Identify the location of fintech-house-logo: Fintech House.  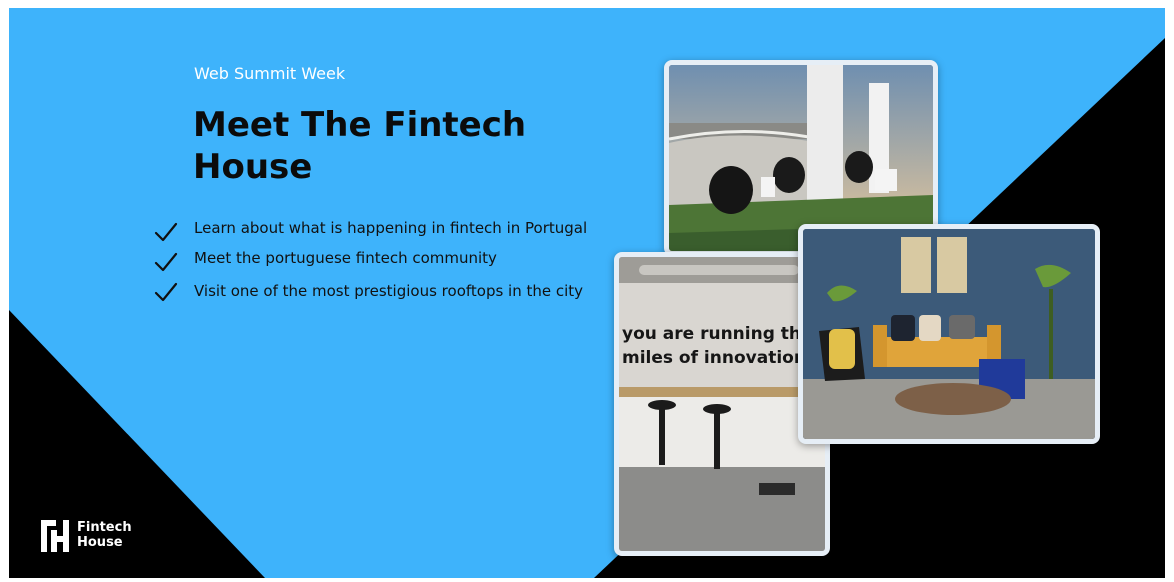
(94, 538).